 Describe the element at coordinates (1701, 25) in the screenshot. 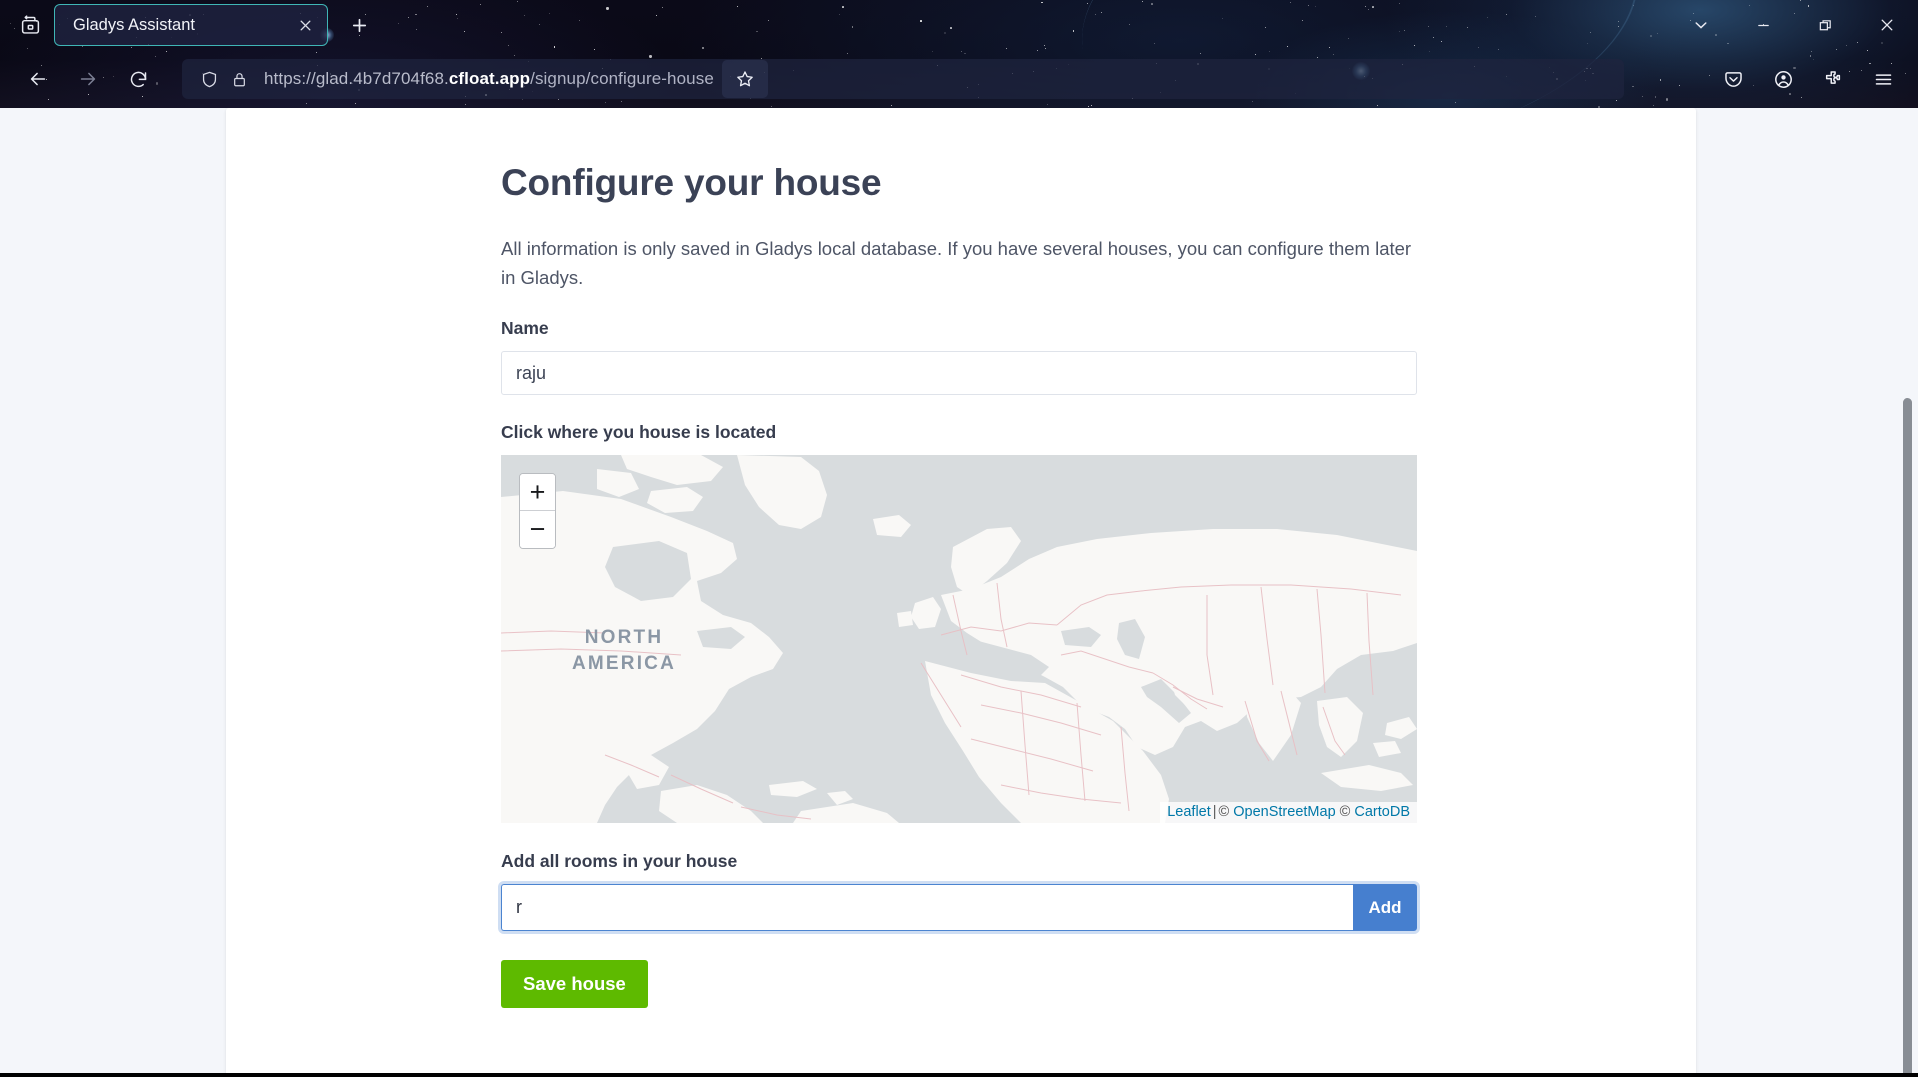

I see `tab-list-chevron-down-icon` at that location.